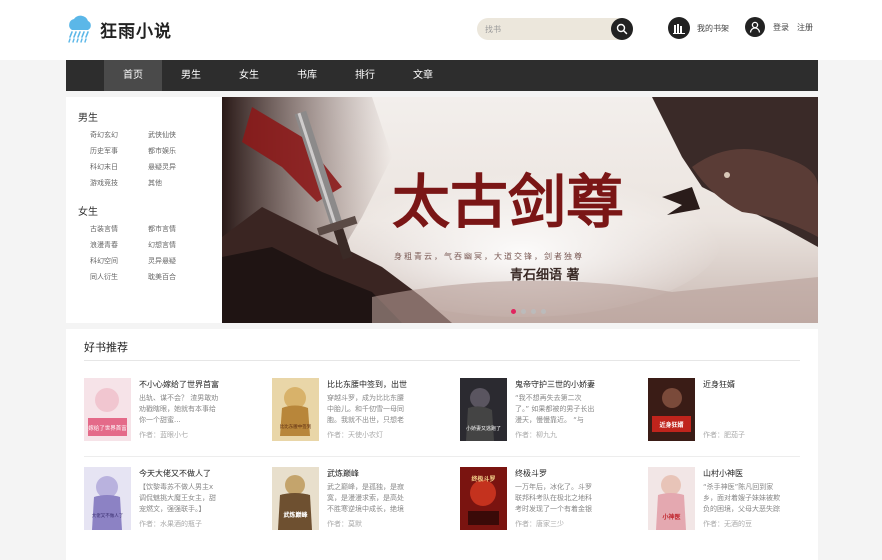  Describe the element at coordinates (805, 27) in the screenshot. I see `register-link: 注册` at that location.